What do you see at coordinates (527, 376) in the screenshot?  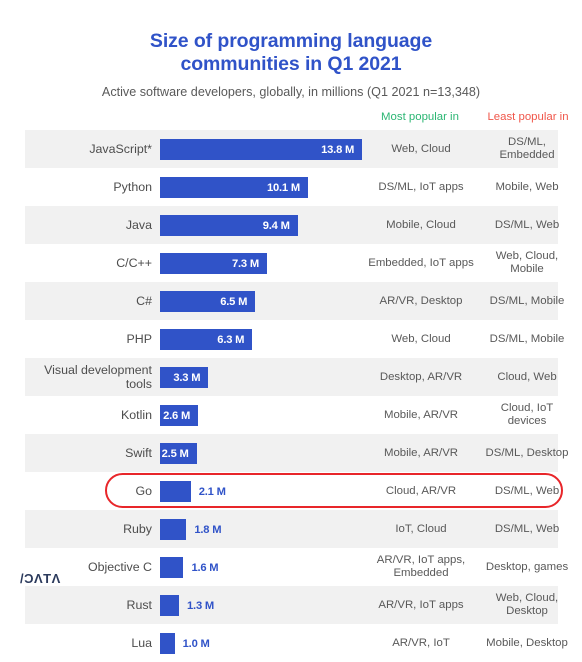 I see `cell-least-popular: Cloud, Web` at bounding box center [527, 376].